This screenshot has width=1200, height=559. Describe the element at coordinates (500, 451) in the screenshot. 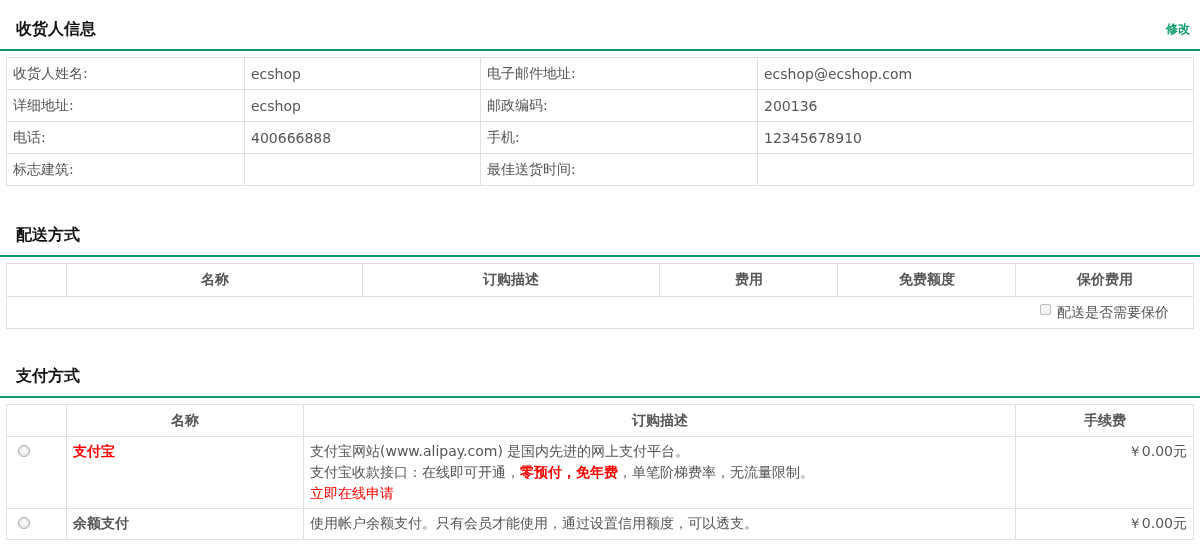

I see `description-text: 支付宝网站(www.alipay.com) 是国内先进的网上支付平台。` at that location.